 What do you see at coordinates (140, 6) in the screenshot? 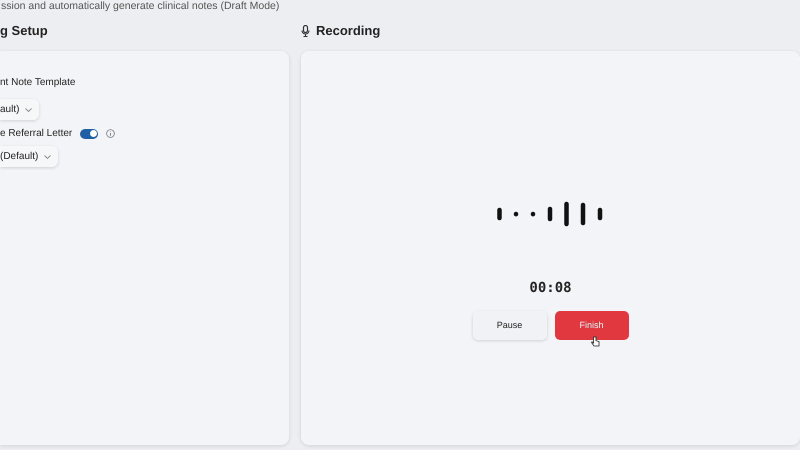
I see `page-subtitle: ssion and automatically generate clinical notes (Draft Mode)` at bounding box center [140, 6].